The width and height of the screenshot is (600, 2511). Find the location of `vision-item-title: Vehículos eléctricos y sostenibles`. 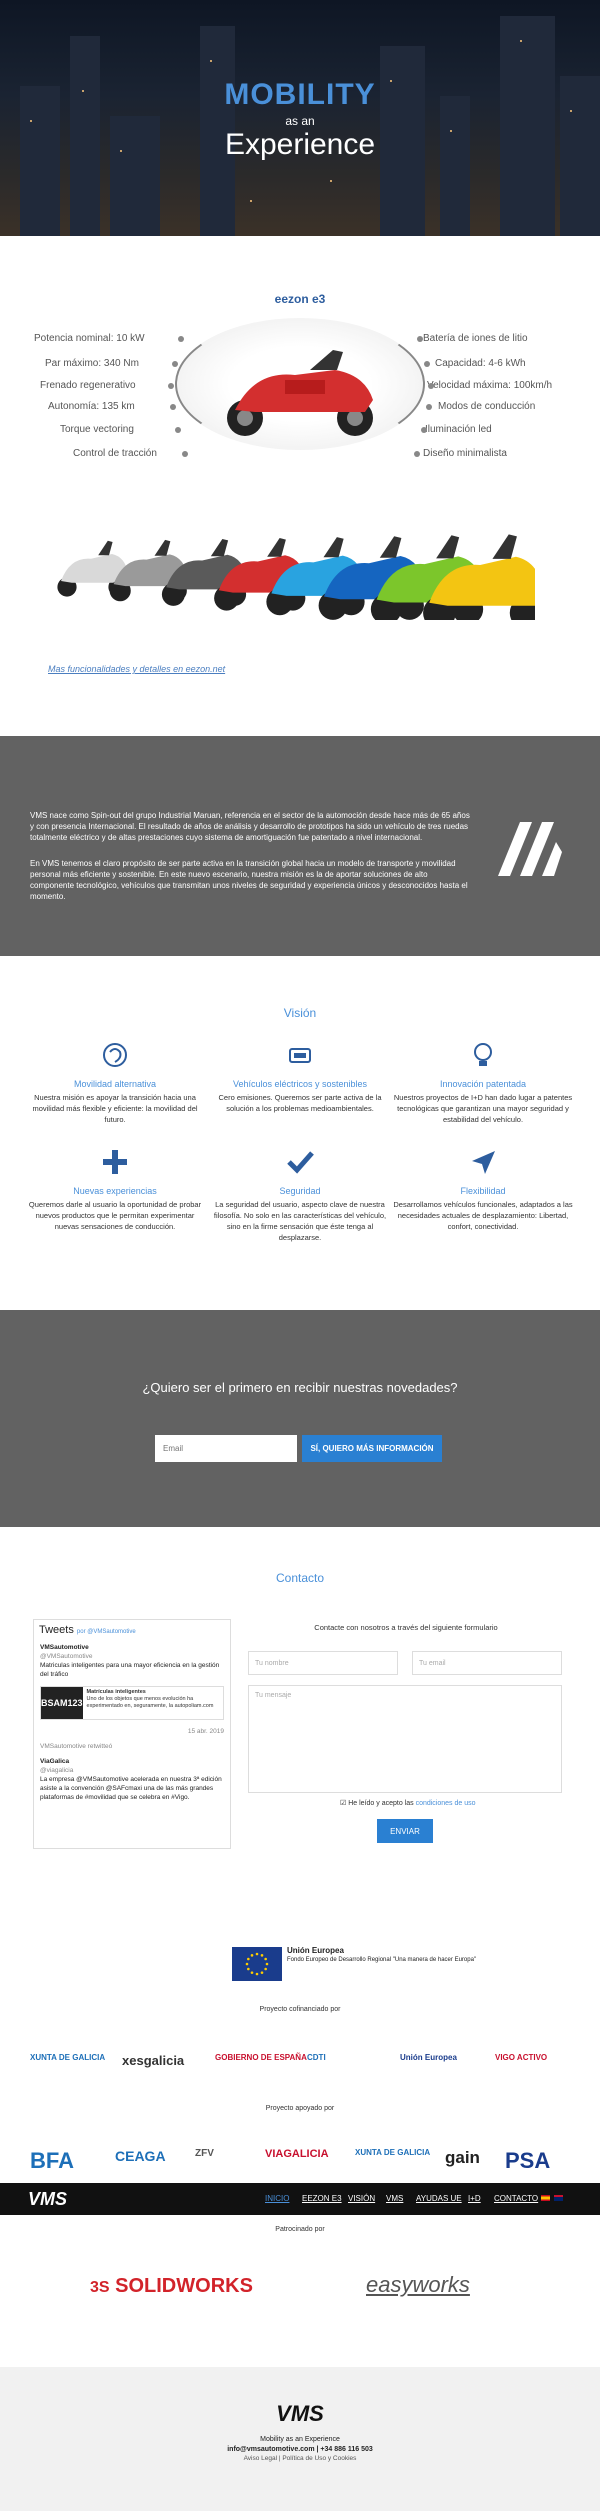

vision-item-title: Vehículos eléctricos y sostenibles is located at coordinates (300, 1084).